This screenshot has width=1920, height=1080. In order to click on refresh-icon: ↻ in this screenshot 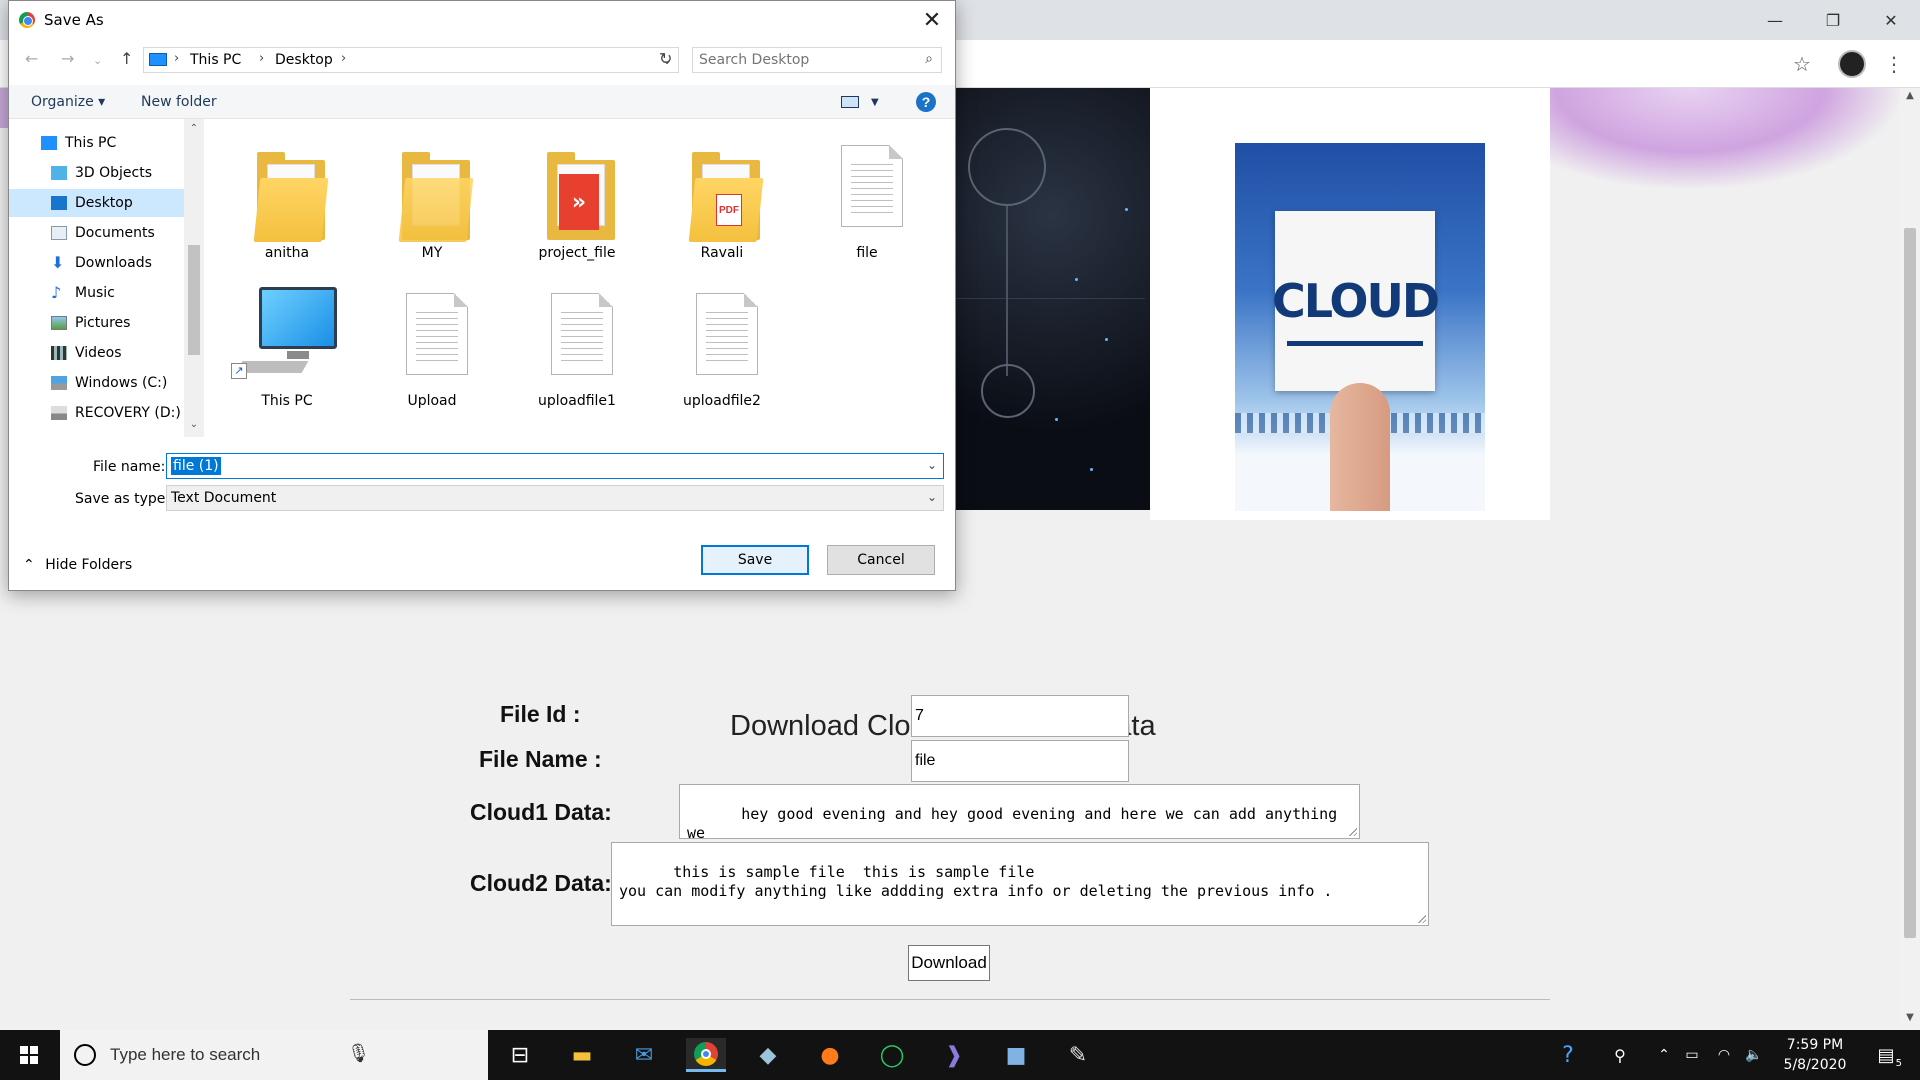, I will do `click(665, 58)`.